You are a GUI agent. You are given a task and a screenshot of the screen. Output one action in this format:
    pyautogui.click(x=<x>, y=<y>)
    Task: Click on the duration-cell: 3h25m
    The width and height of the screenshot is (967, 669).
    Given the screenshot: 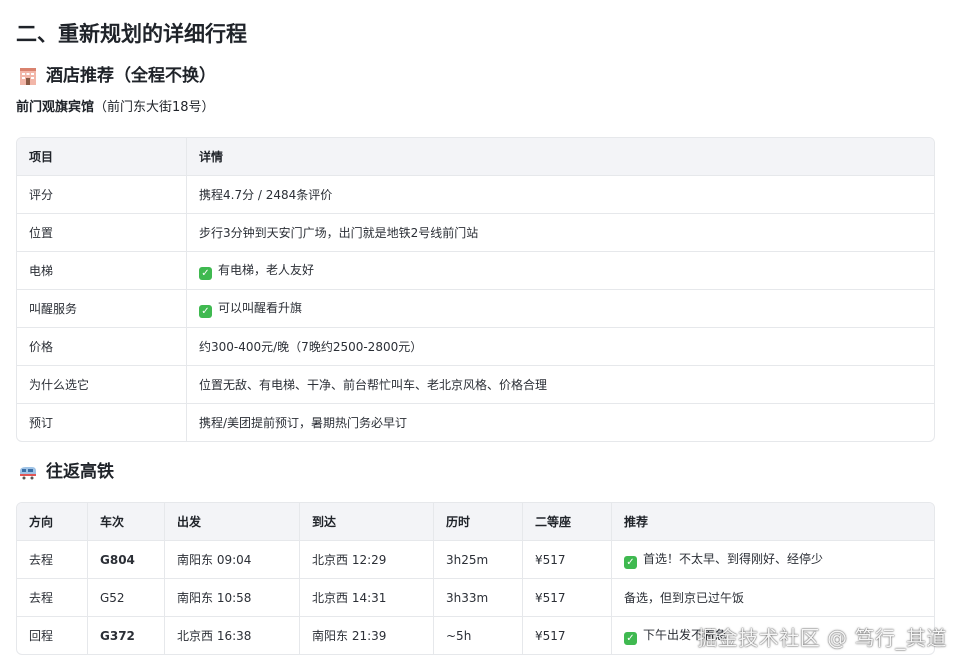 What is the action you would take?
    pyautogui.click(x=478, y=560)
    